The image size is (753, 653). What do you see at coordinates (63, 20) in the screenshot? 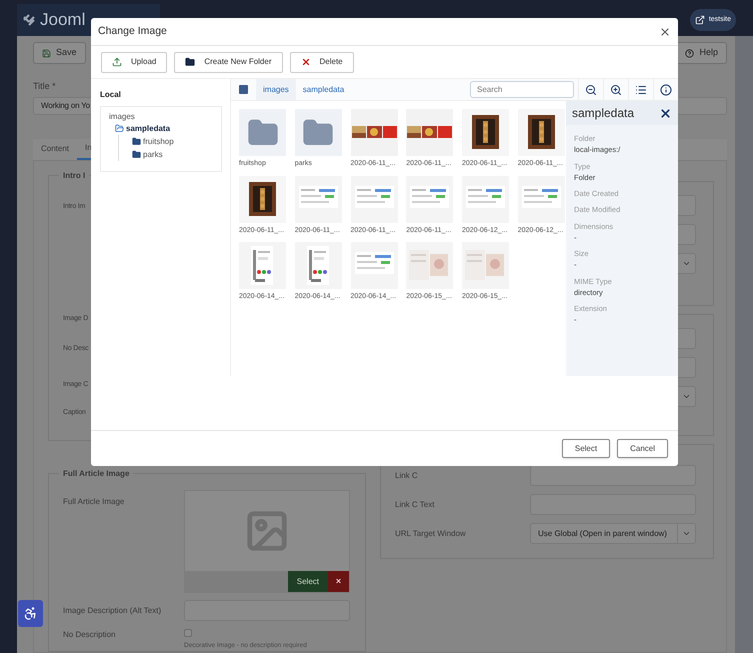
I see `logo-text: Jooml` at bounding box center [63, 20].